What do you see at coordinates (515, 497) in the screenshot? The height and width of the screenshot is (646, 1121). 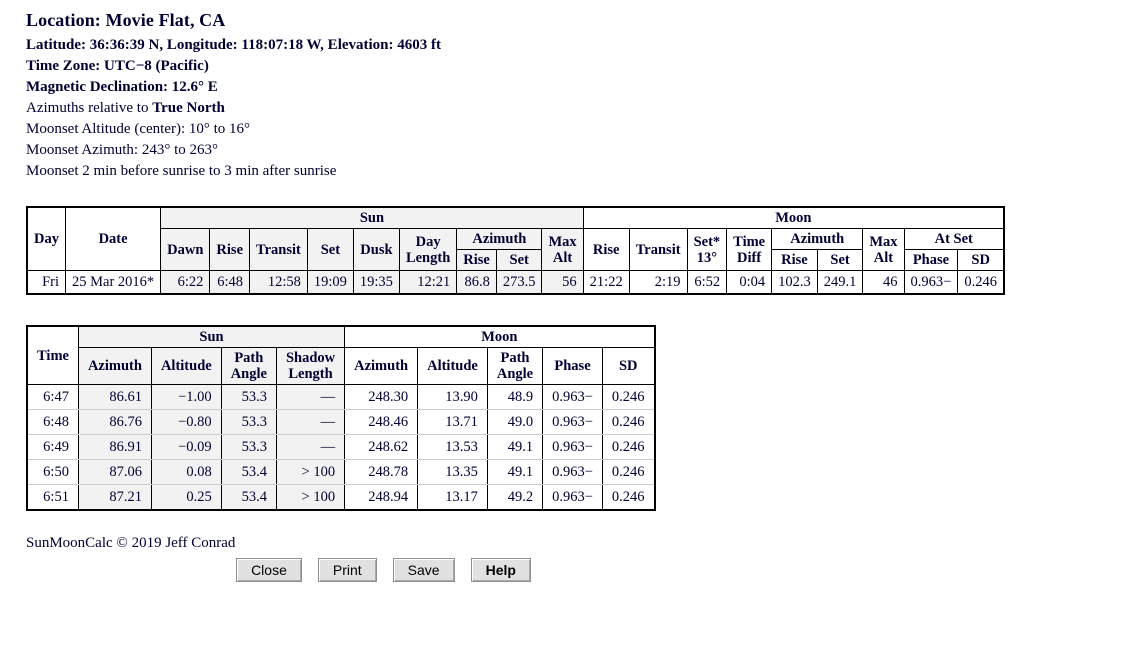 I see `cell-detail-moon-path-angle: 49.2` at bounding box center [515, 497].